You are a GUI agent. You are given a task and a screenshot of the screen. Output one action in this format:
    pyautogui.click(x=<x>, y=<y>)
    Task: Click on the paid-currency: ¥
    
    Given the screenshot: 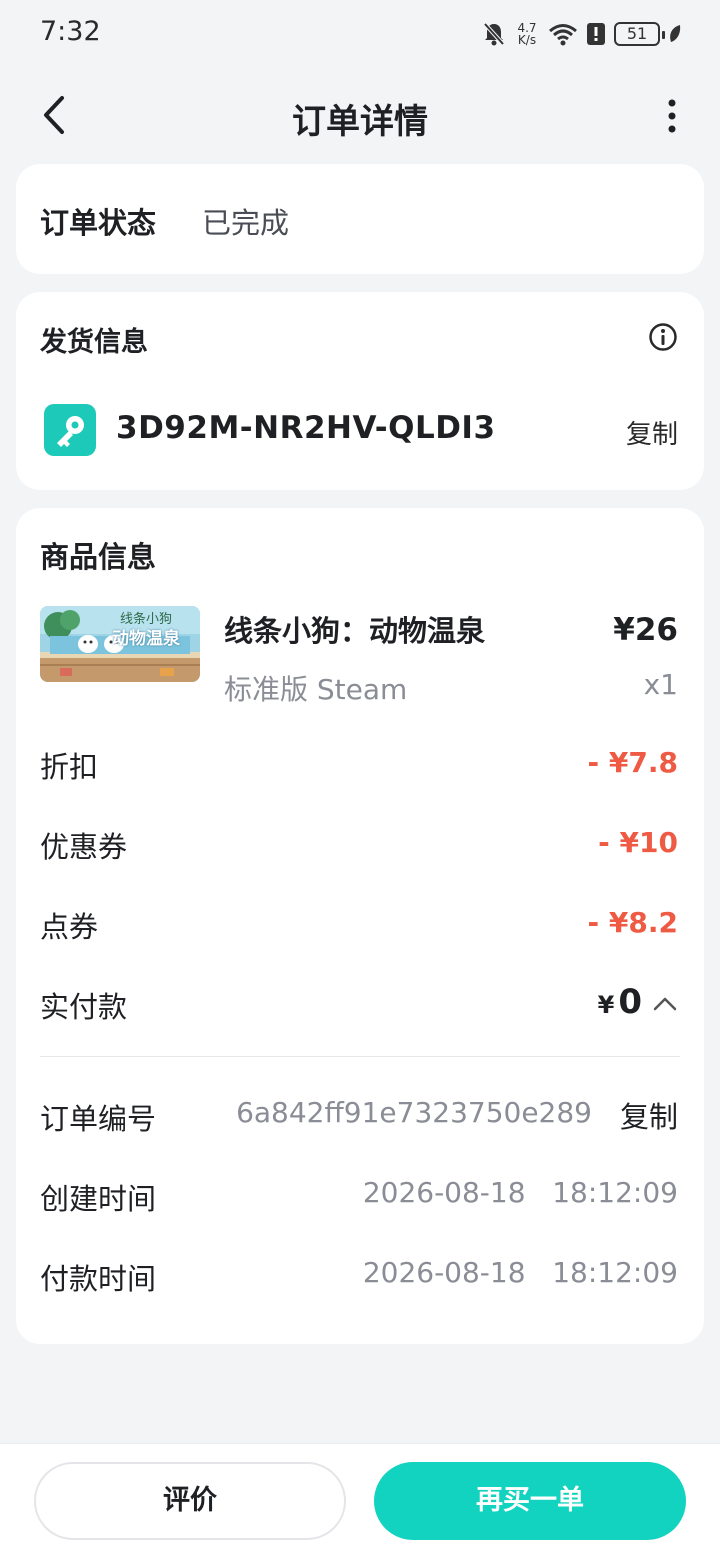 What is the action you would take?
    pyautogui.click(x=606, y=1005)
    